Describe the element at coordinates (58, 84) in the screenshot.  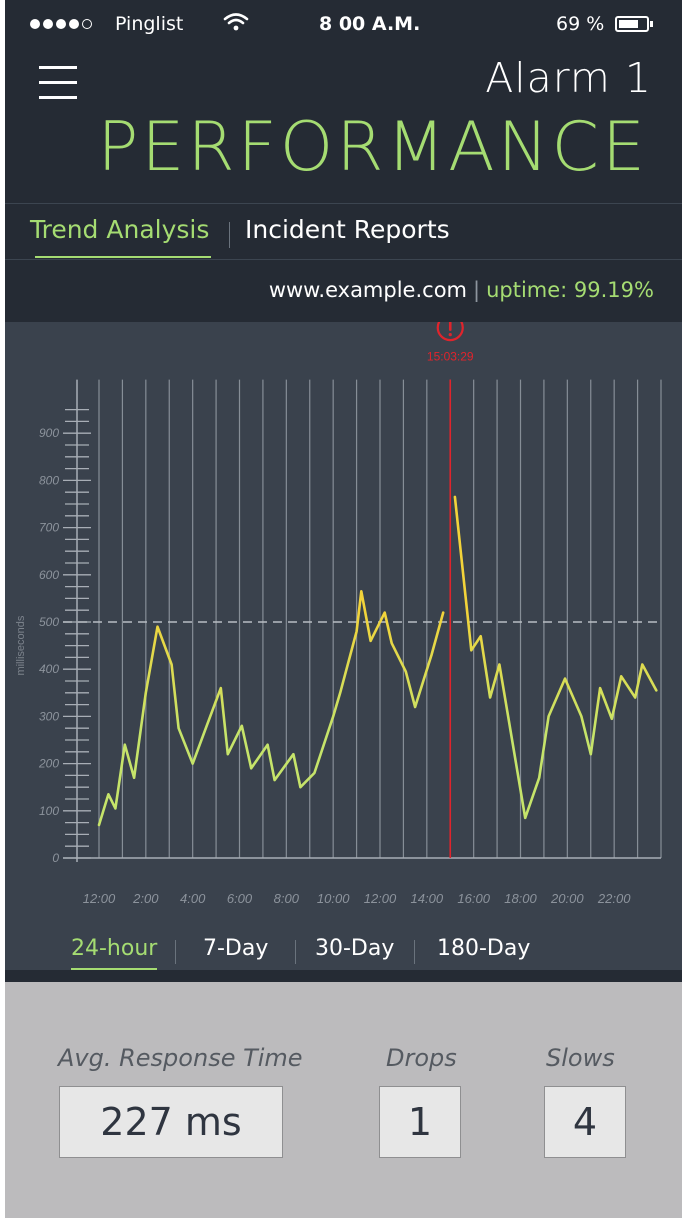
I see `hamburger-menu-icon` at that location.